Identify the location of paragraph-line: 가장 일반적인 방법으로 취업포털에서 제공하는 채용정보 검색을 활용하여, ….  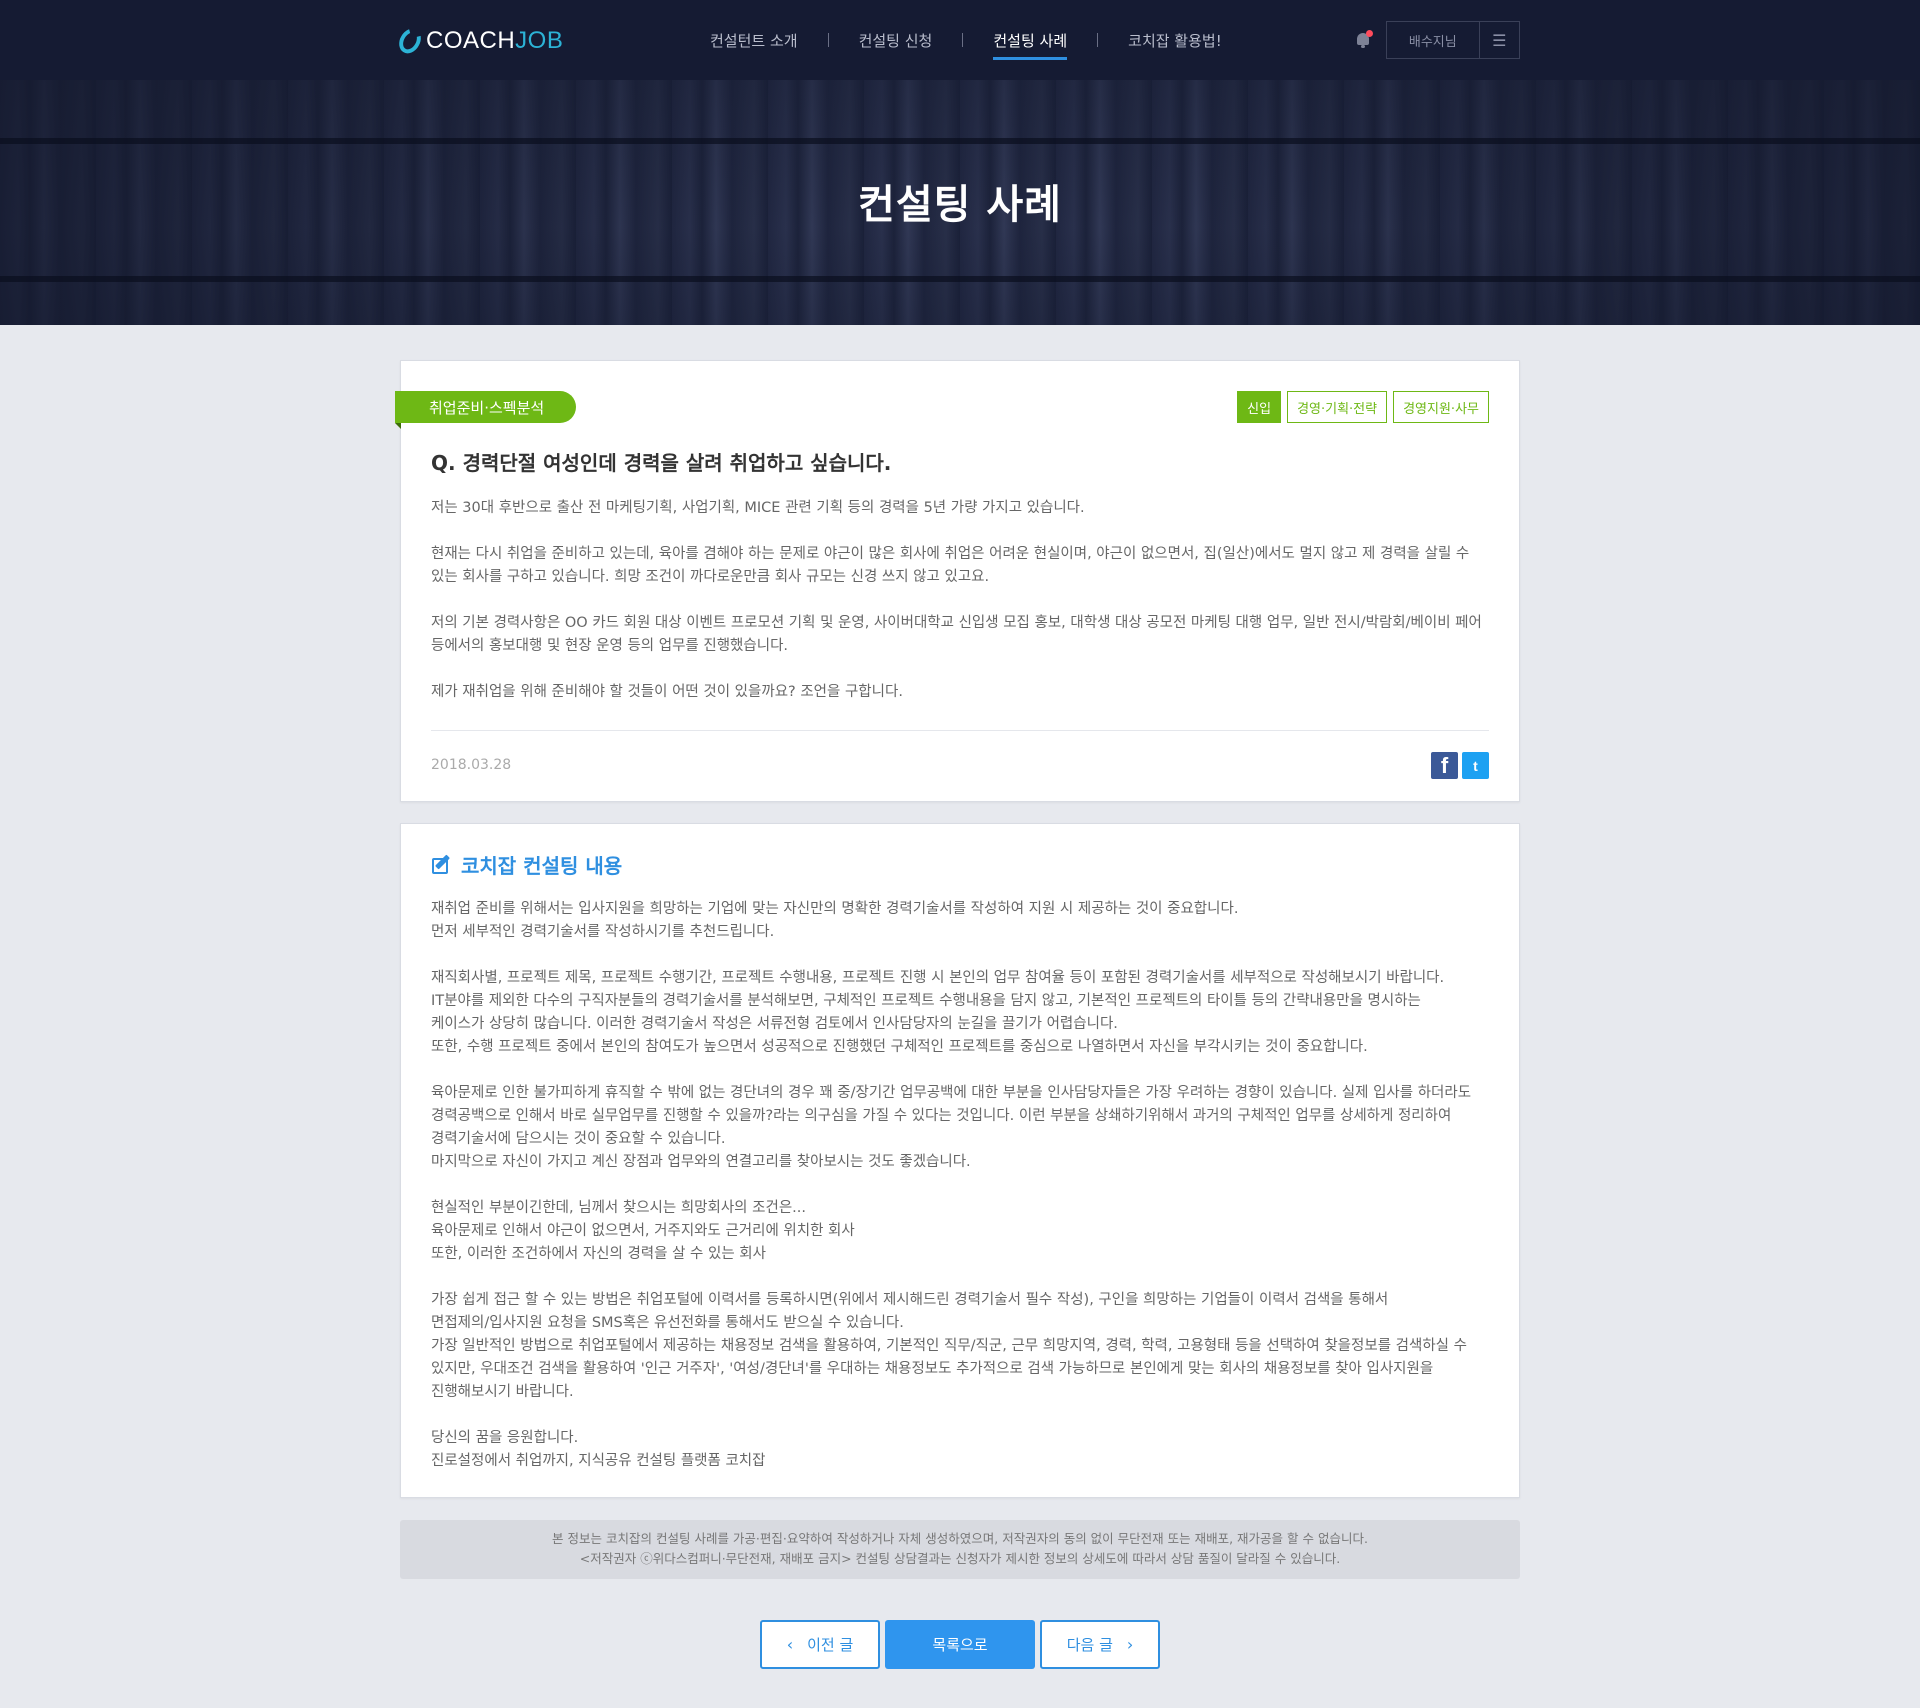
(949, 1346).